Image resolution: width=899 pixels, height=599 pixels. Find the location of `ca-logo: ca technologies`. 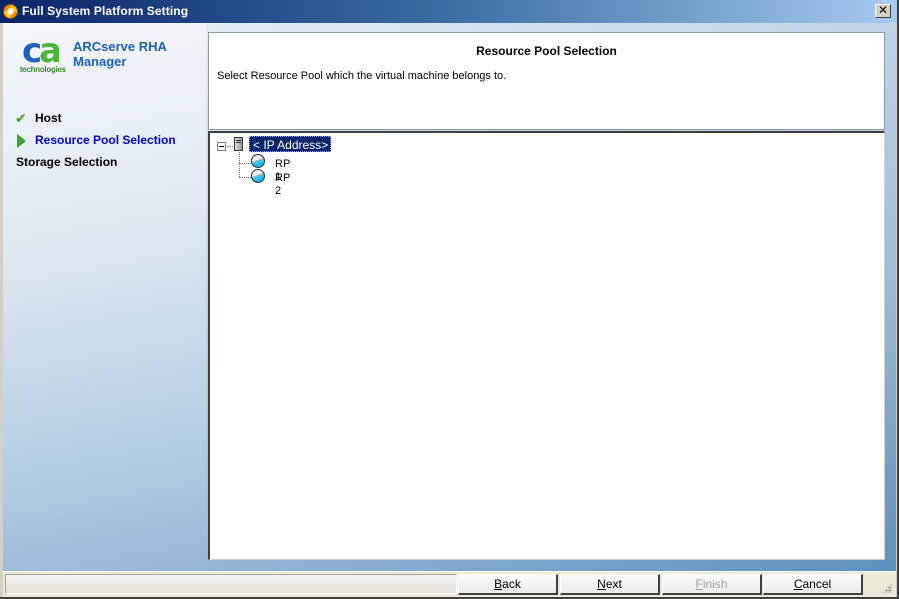

ca-logo: ca technologies is located at coordinates (45, 53).